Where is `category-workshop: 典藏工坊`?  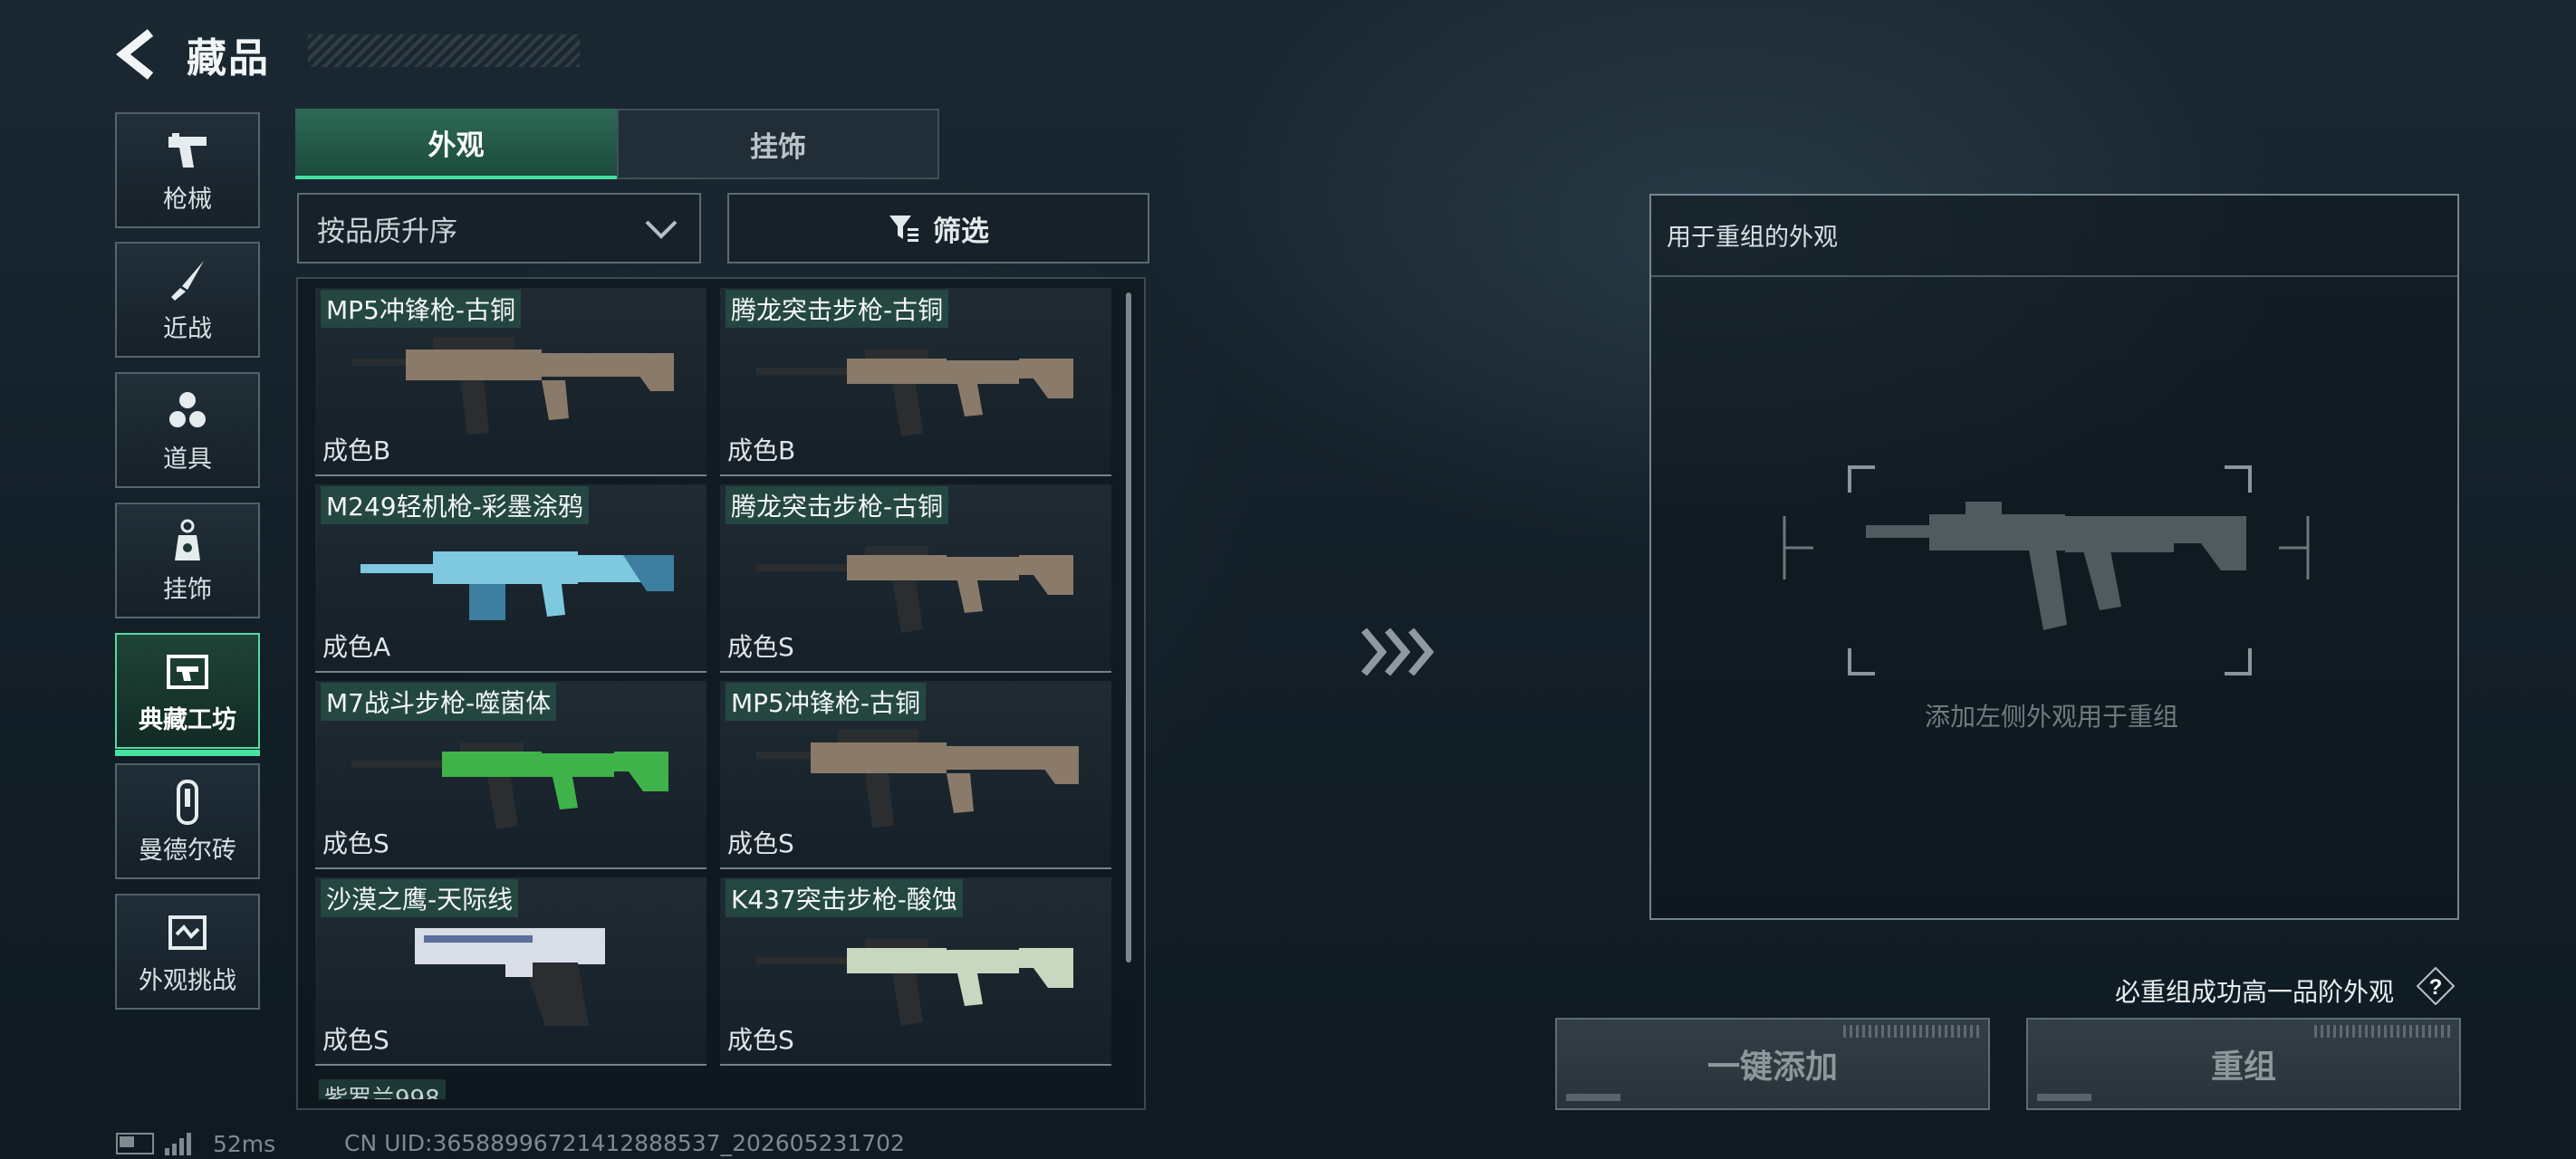
category-workshop: 典藏工坊 is located at coordinates (187, 694).